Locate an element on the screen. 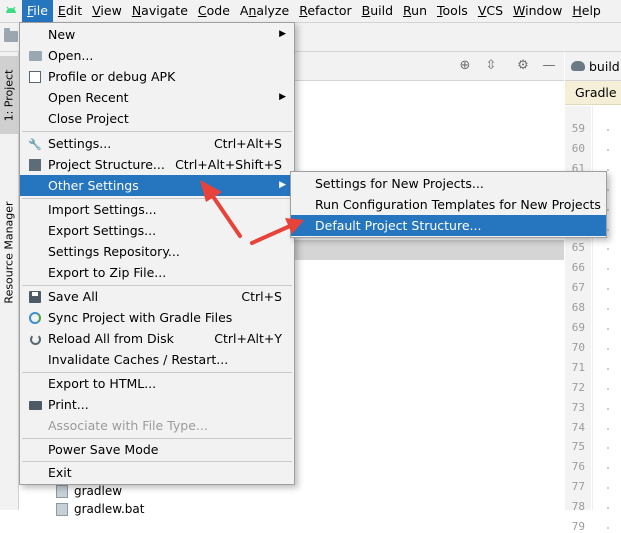 This screenshot has width=621, height=533. project-structure-icon is located at coordinates (35, 165).